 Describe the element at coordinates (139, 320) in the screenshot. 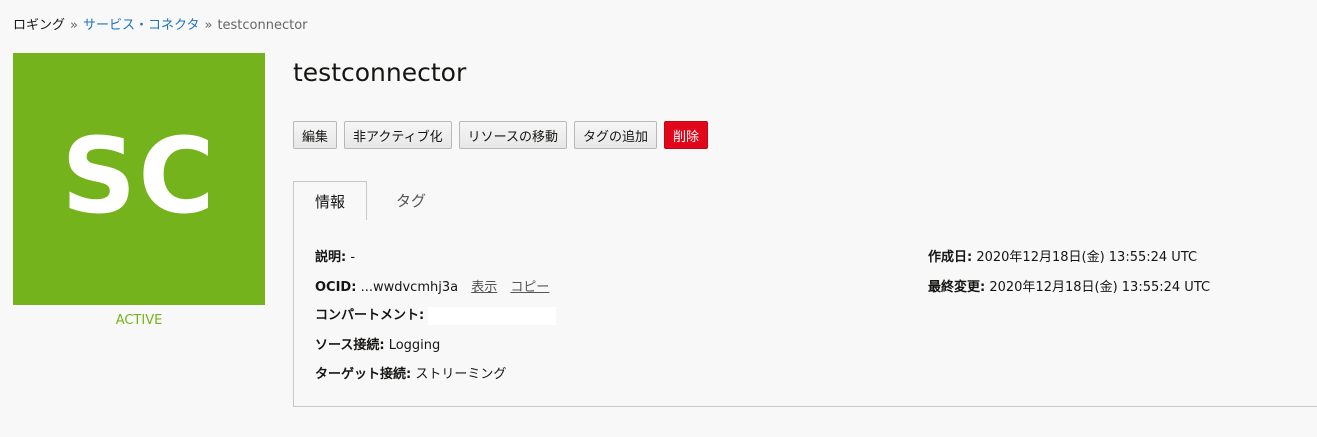

I see `status-label: ACTIVE` at that location.